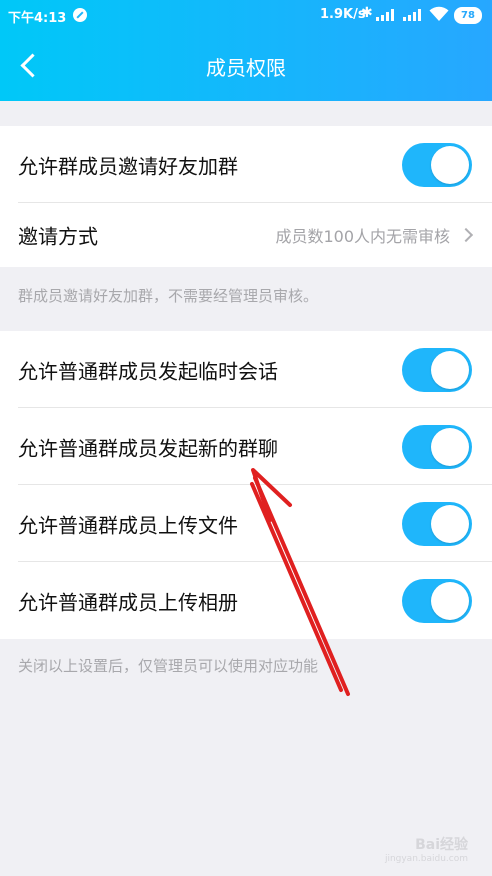 This screenshot has height=876, width=492. Describe the element at coordinates (246, 68) in the screenshot. I see `page-title: 成员权限` at that location.